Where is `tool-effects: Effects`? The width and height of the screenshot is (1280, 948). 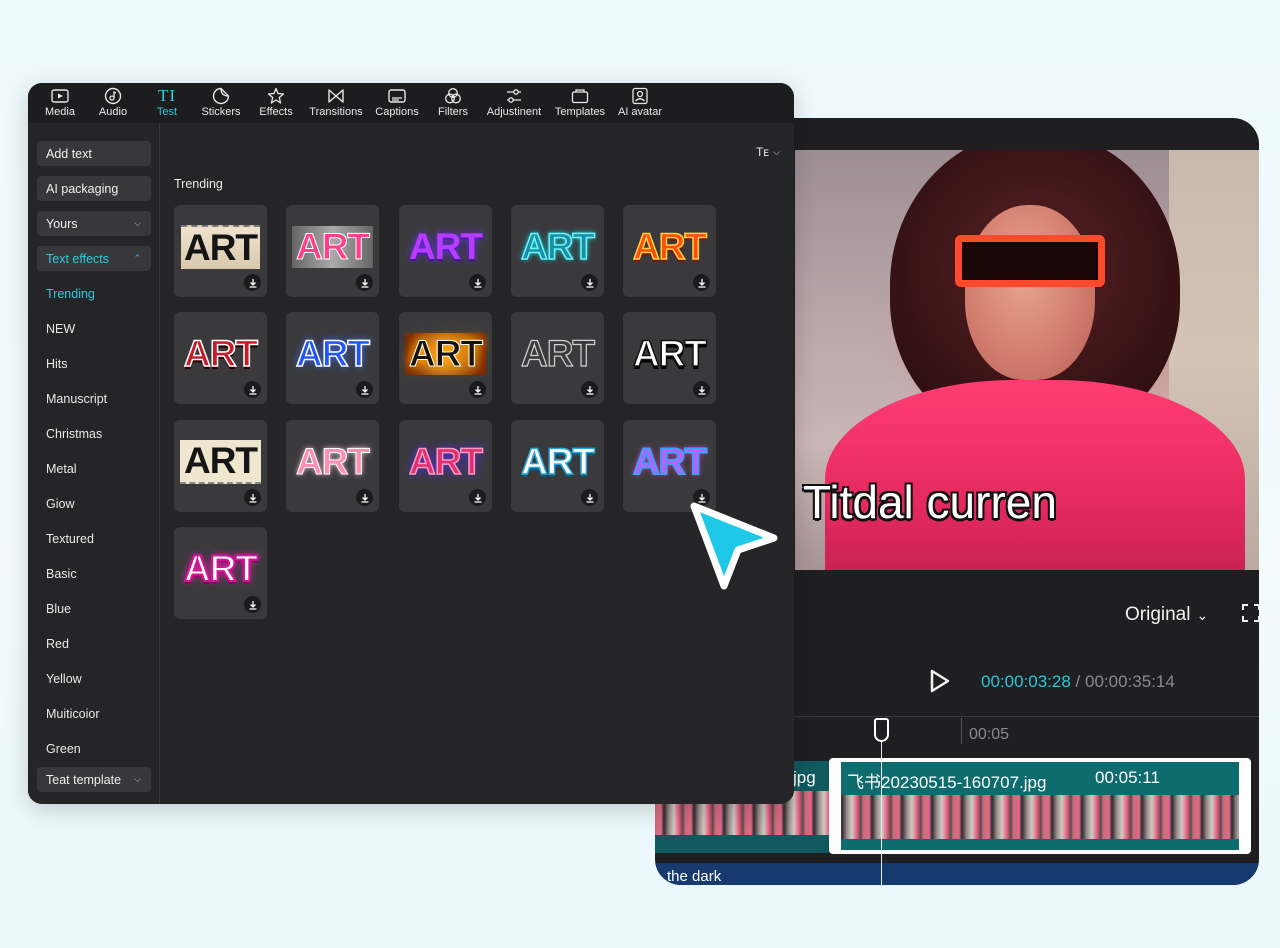 tool-effects: Effects is located at coordinates (276, 103).